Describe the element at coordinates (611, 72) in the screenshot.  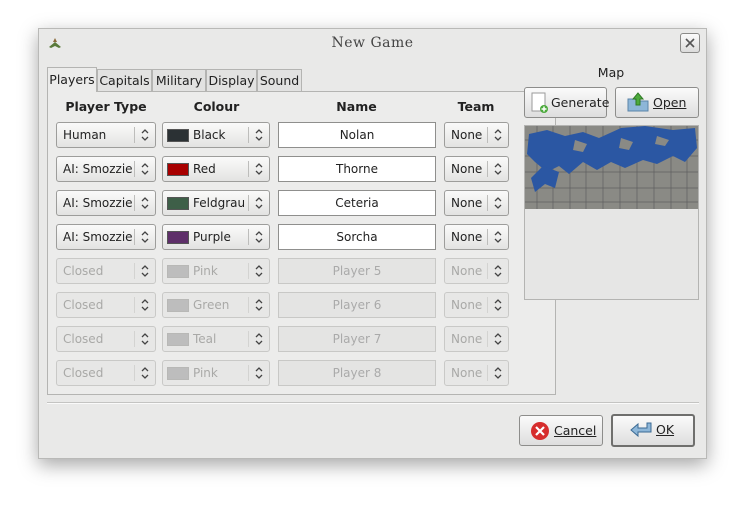
I see `map-label: Map` at that location.